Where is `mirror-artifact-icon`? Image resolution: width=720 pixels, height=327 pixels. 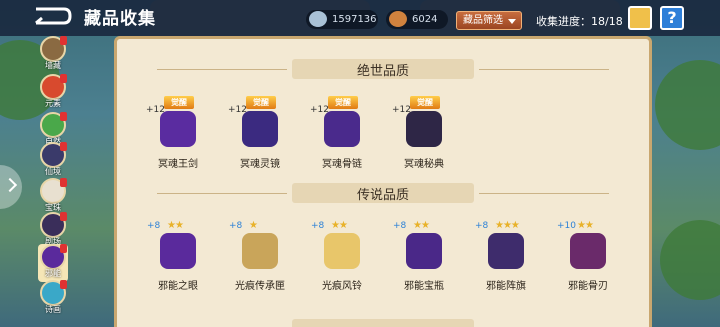 mirror-artifact-icon is located at coordinates (260, 129).